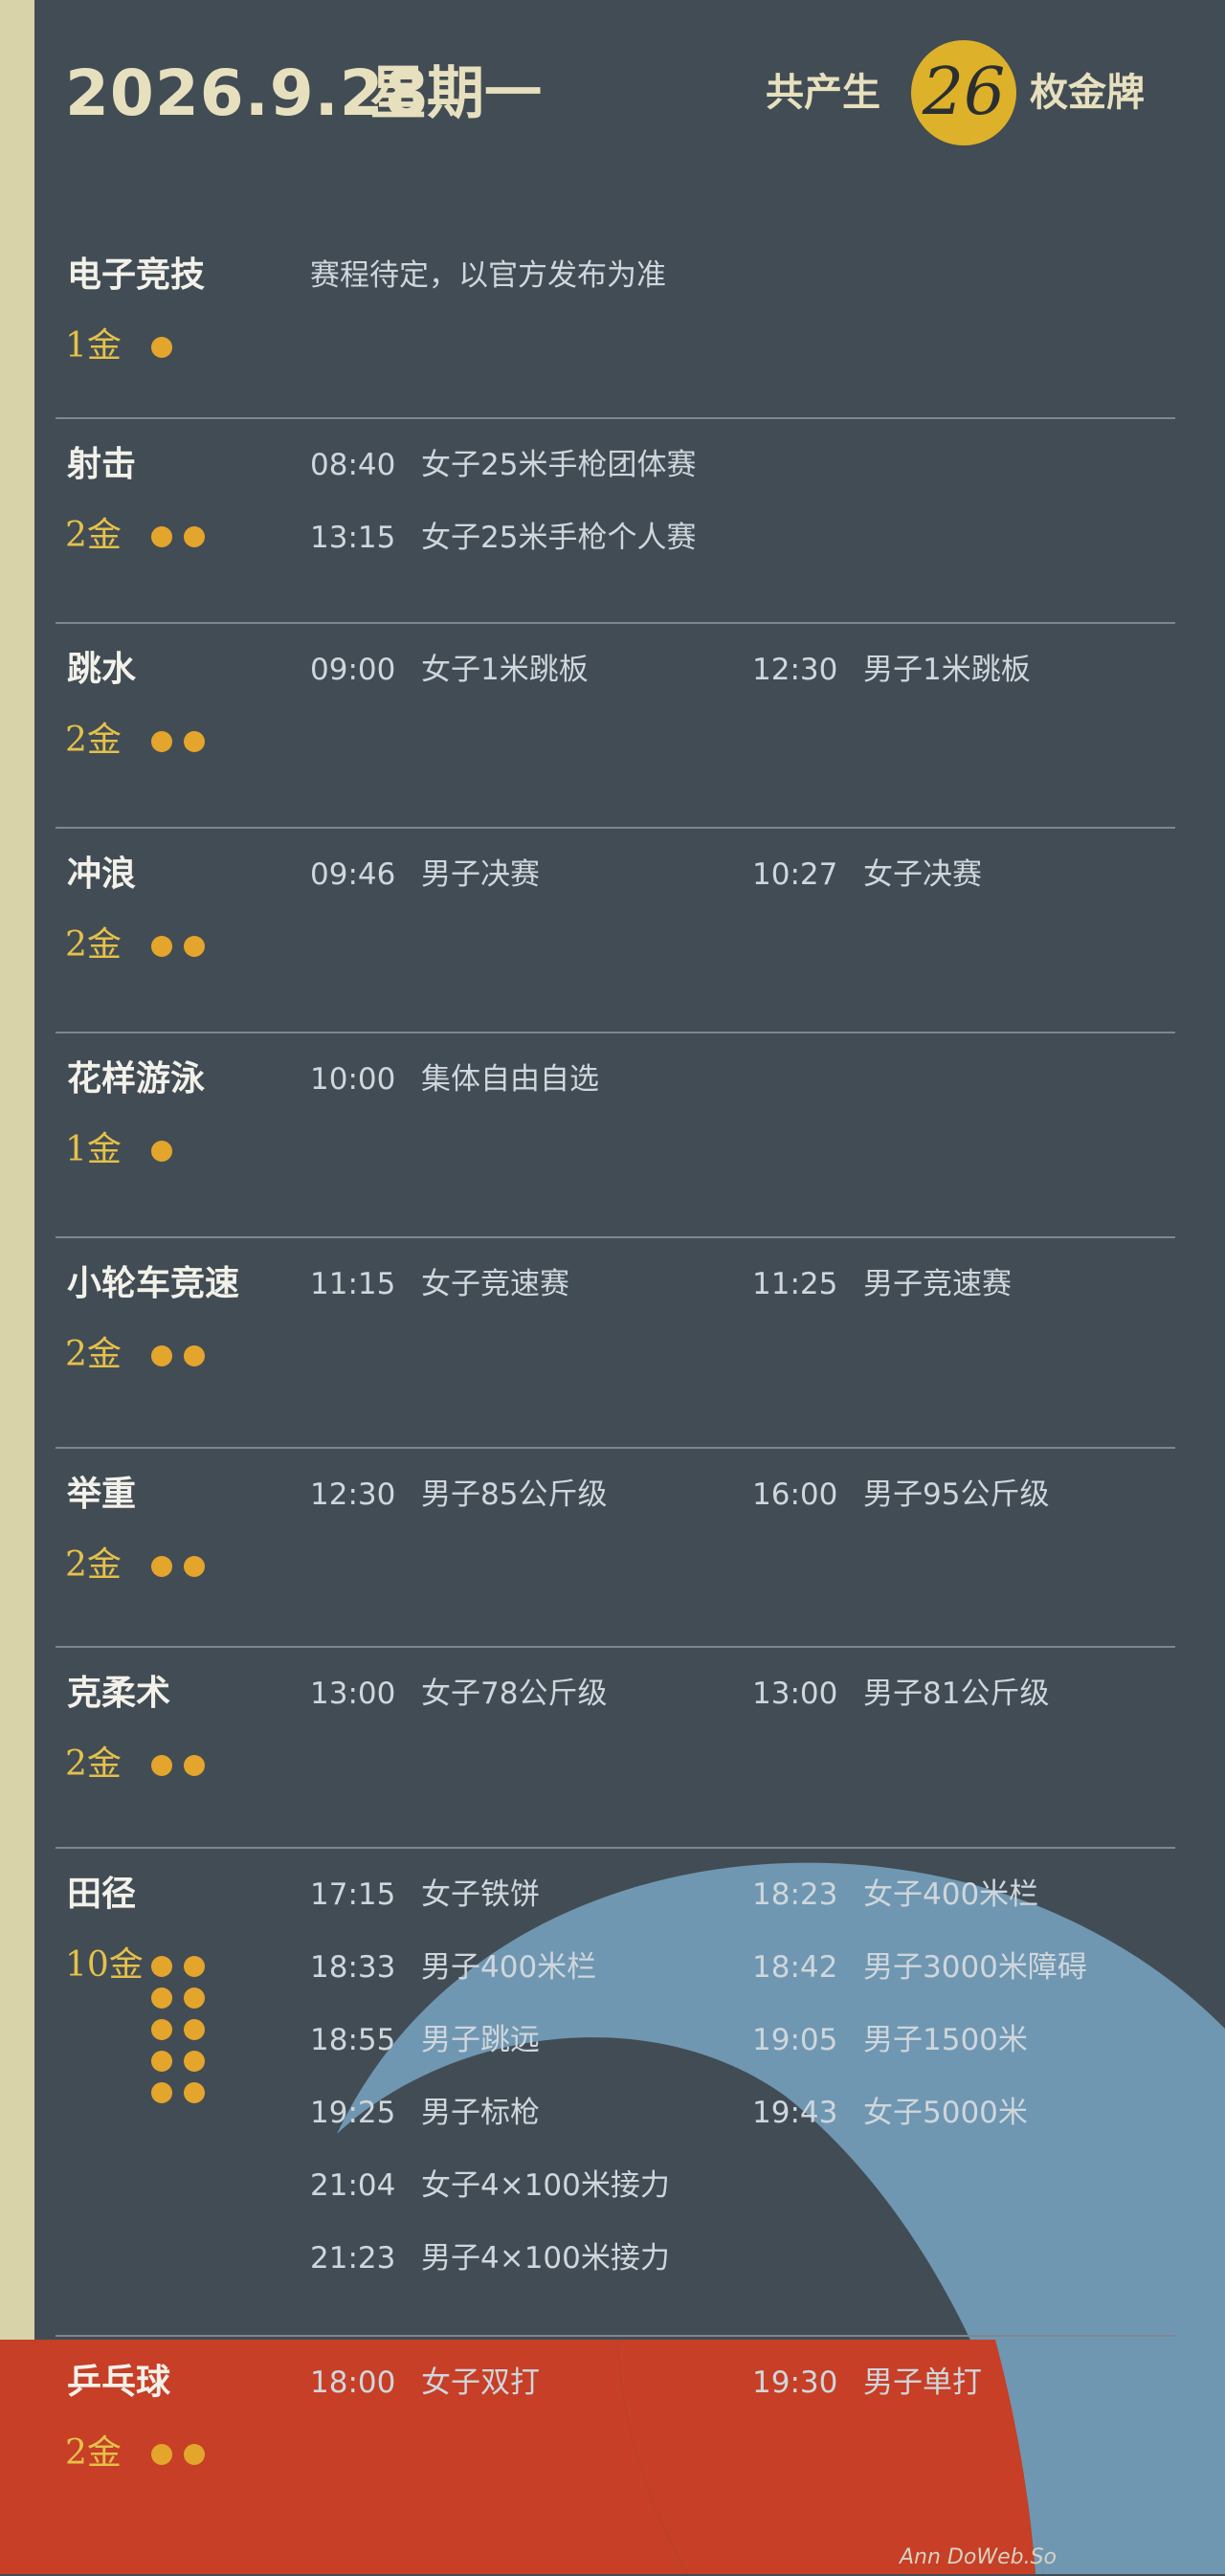 This screenshot has height=2576, width=1225. What do you see at coordinates (481, 2382) in the screenshot?
I see `event-title: 女子双打` at bounding box center [481, 2382].